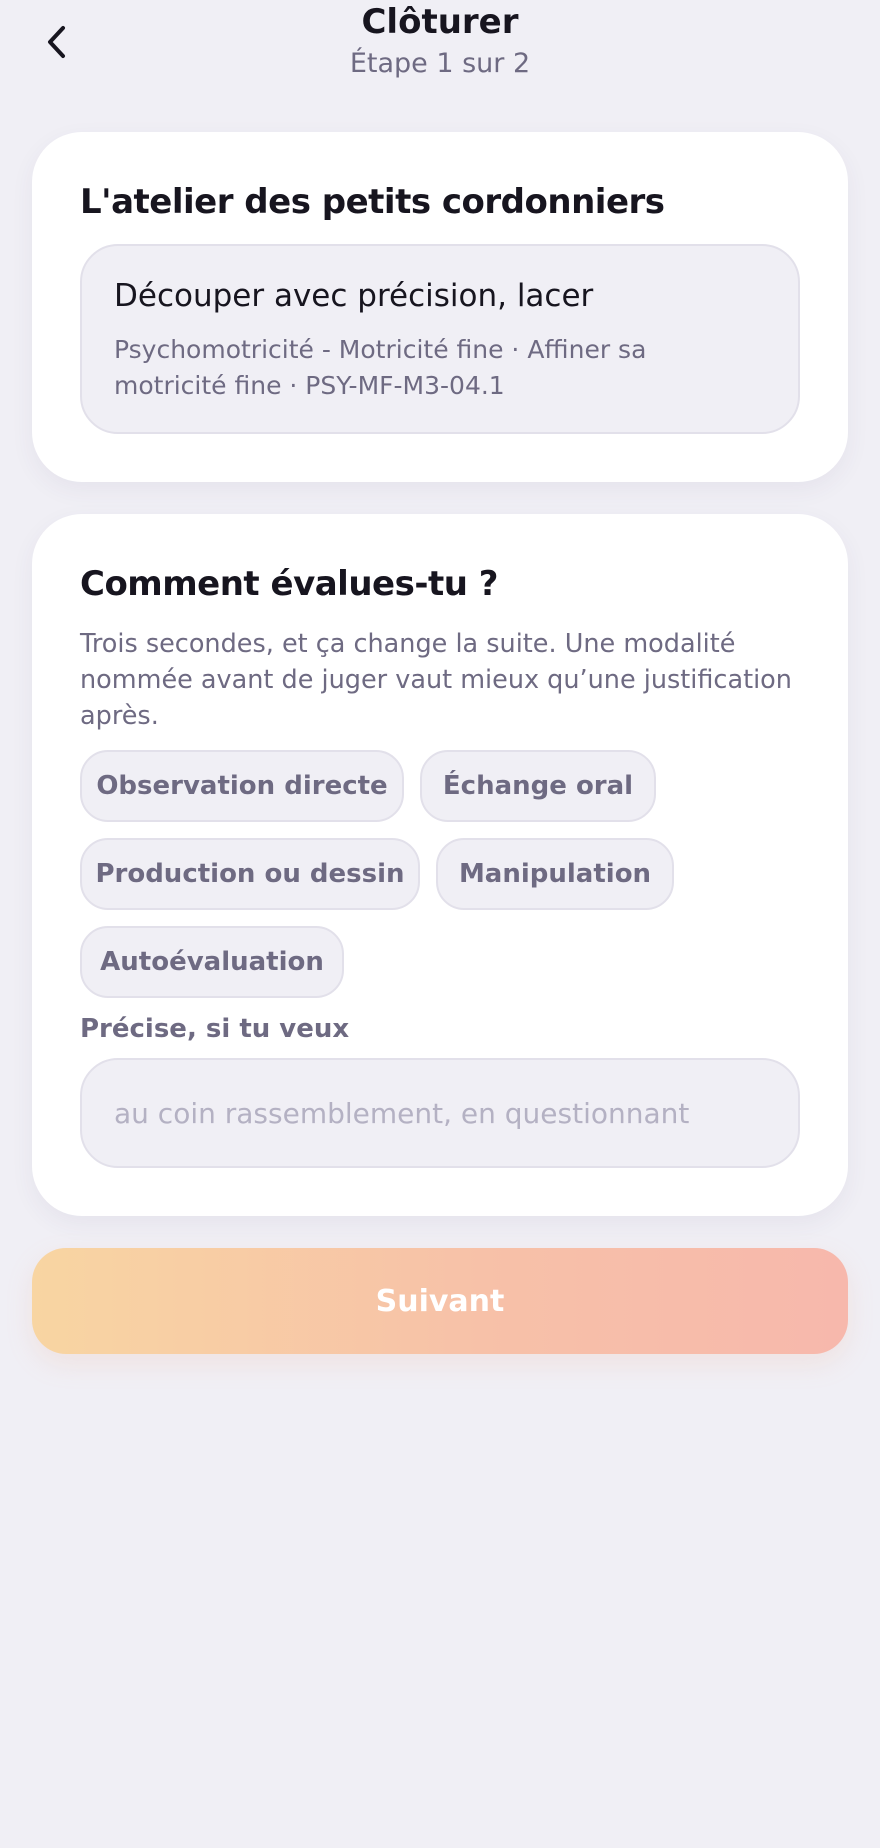 This screenshot has width=880, height=1848. I want to click on skill-name: Découper avec précision, lacer, so click(354, 296).